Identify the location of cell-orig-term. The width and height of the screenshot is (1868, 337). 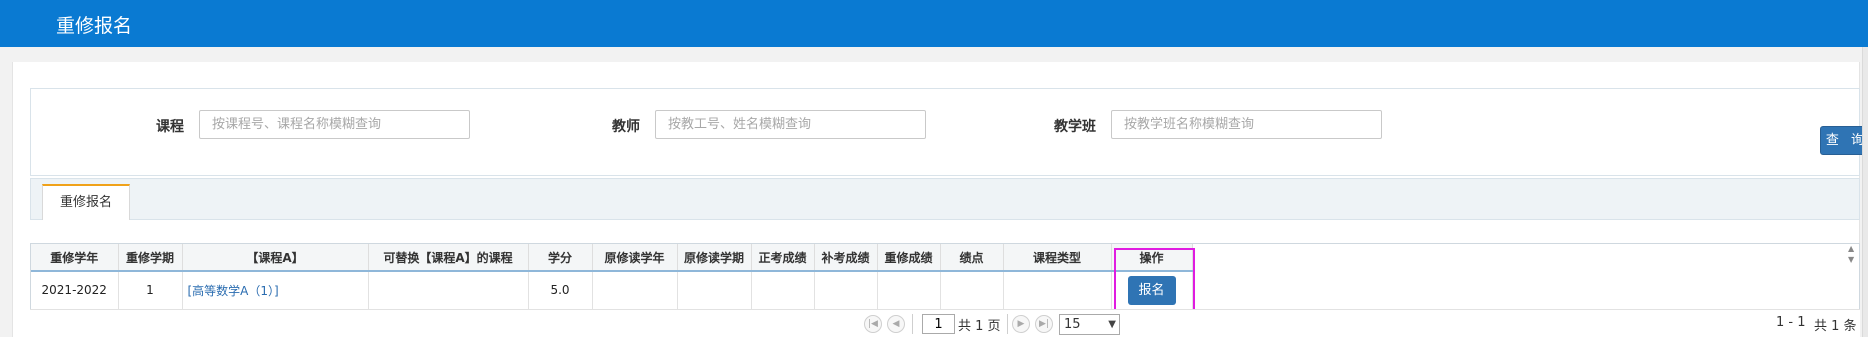
(714, 290).